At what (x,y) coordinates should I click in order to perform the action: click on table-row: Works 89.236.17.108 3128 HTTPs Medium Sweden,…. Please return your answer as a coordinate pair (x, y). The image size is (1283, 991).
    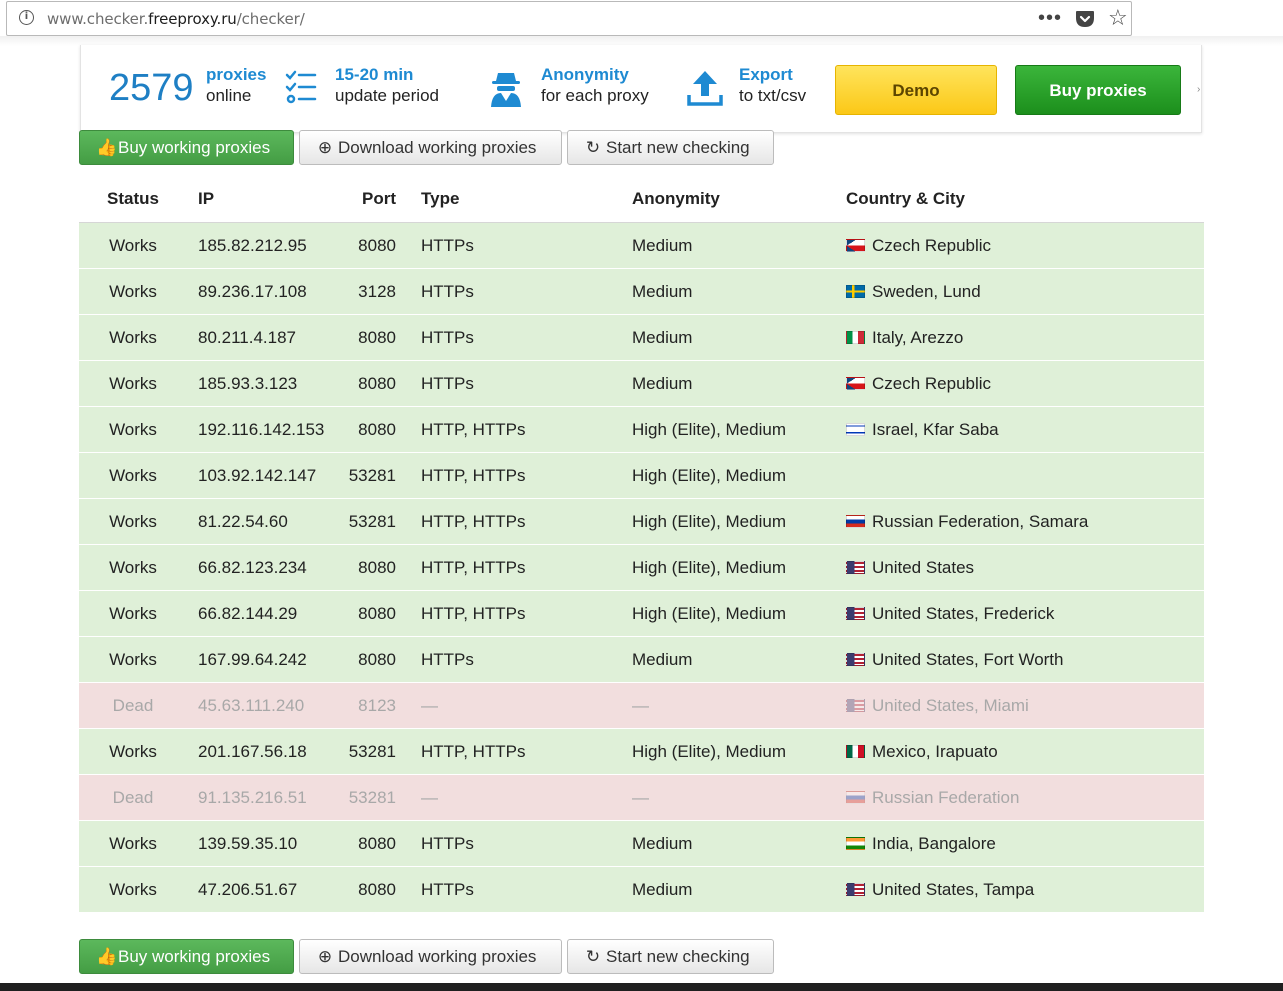
    Looking at the image, I should click on (641, 292).